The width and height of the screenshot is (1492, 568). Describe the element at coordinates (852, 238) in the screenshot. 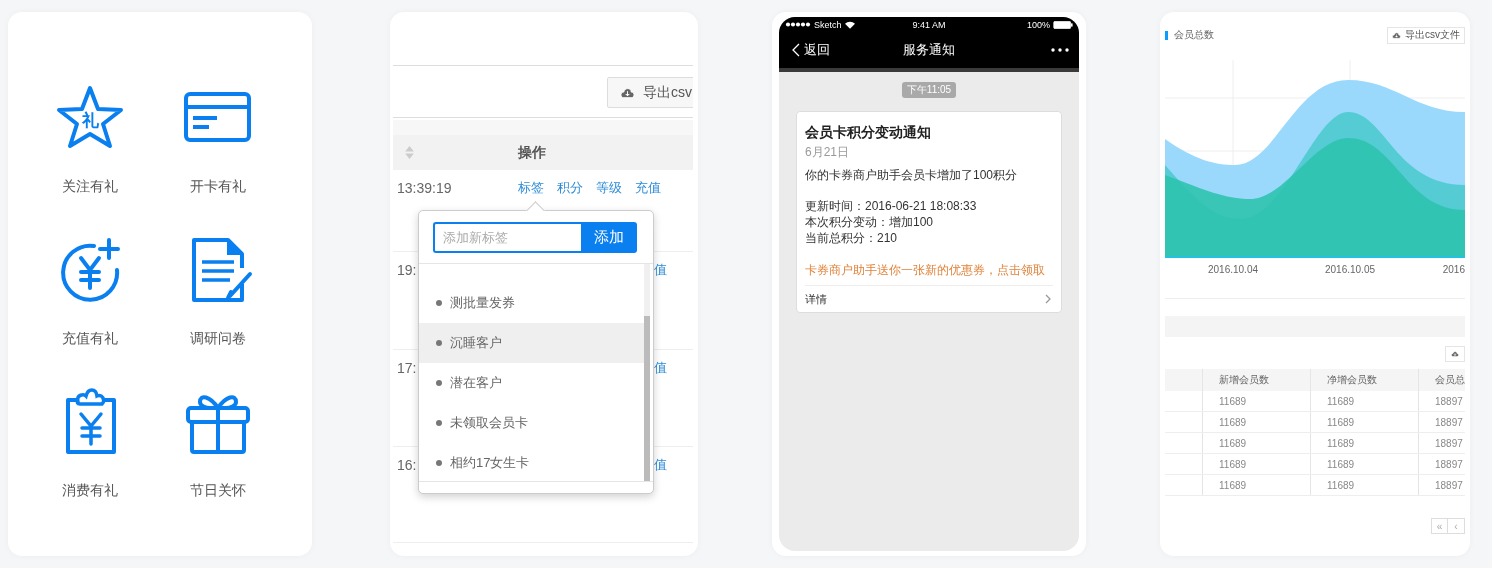

I see `detail-line: 当前总积分：210` at that location.